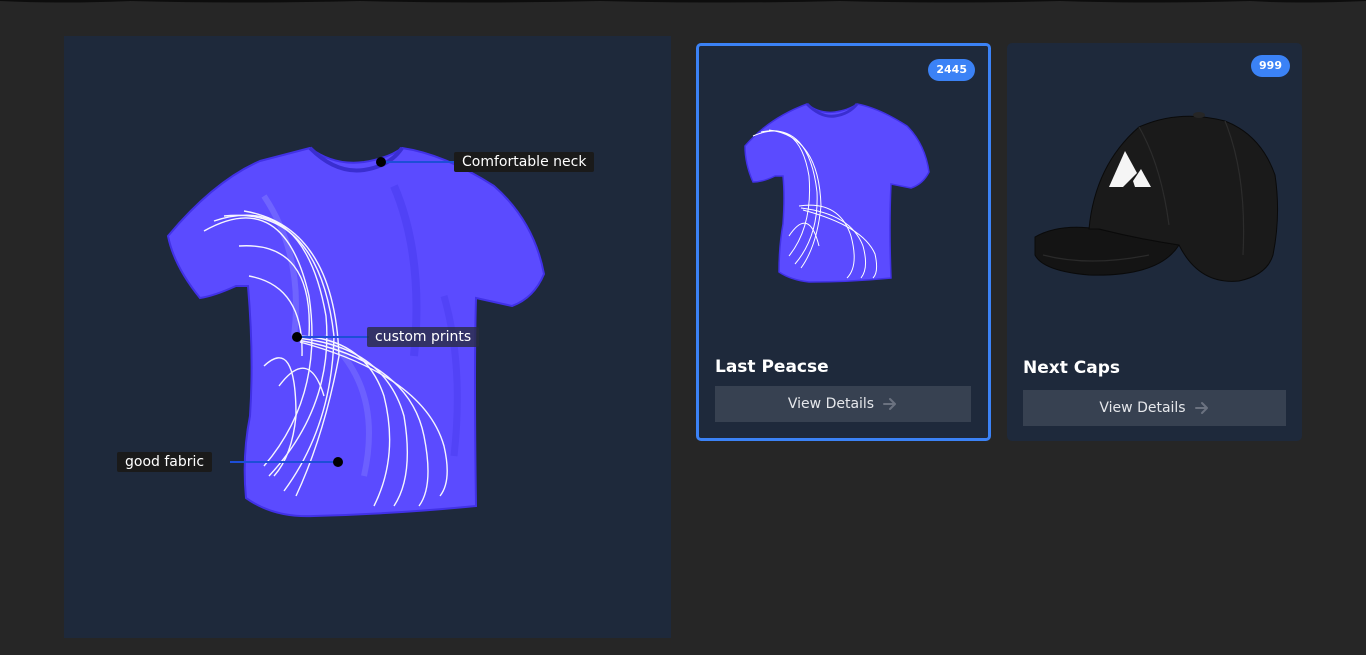 This screenshot has width=1366, height=655. Describe the element at coordinates (837, 192) in the screenshot. I see `tshirt-icon` at that location.